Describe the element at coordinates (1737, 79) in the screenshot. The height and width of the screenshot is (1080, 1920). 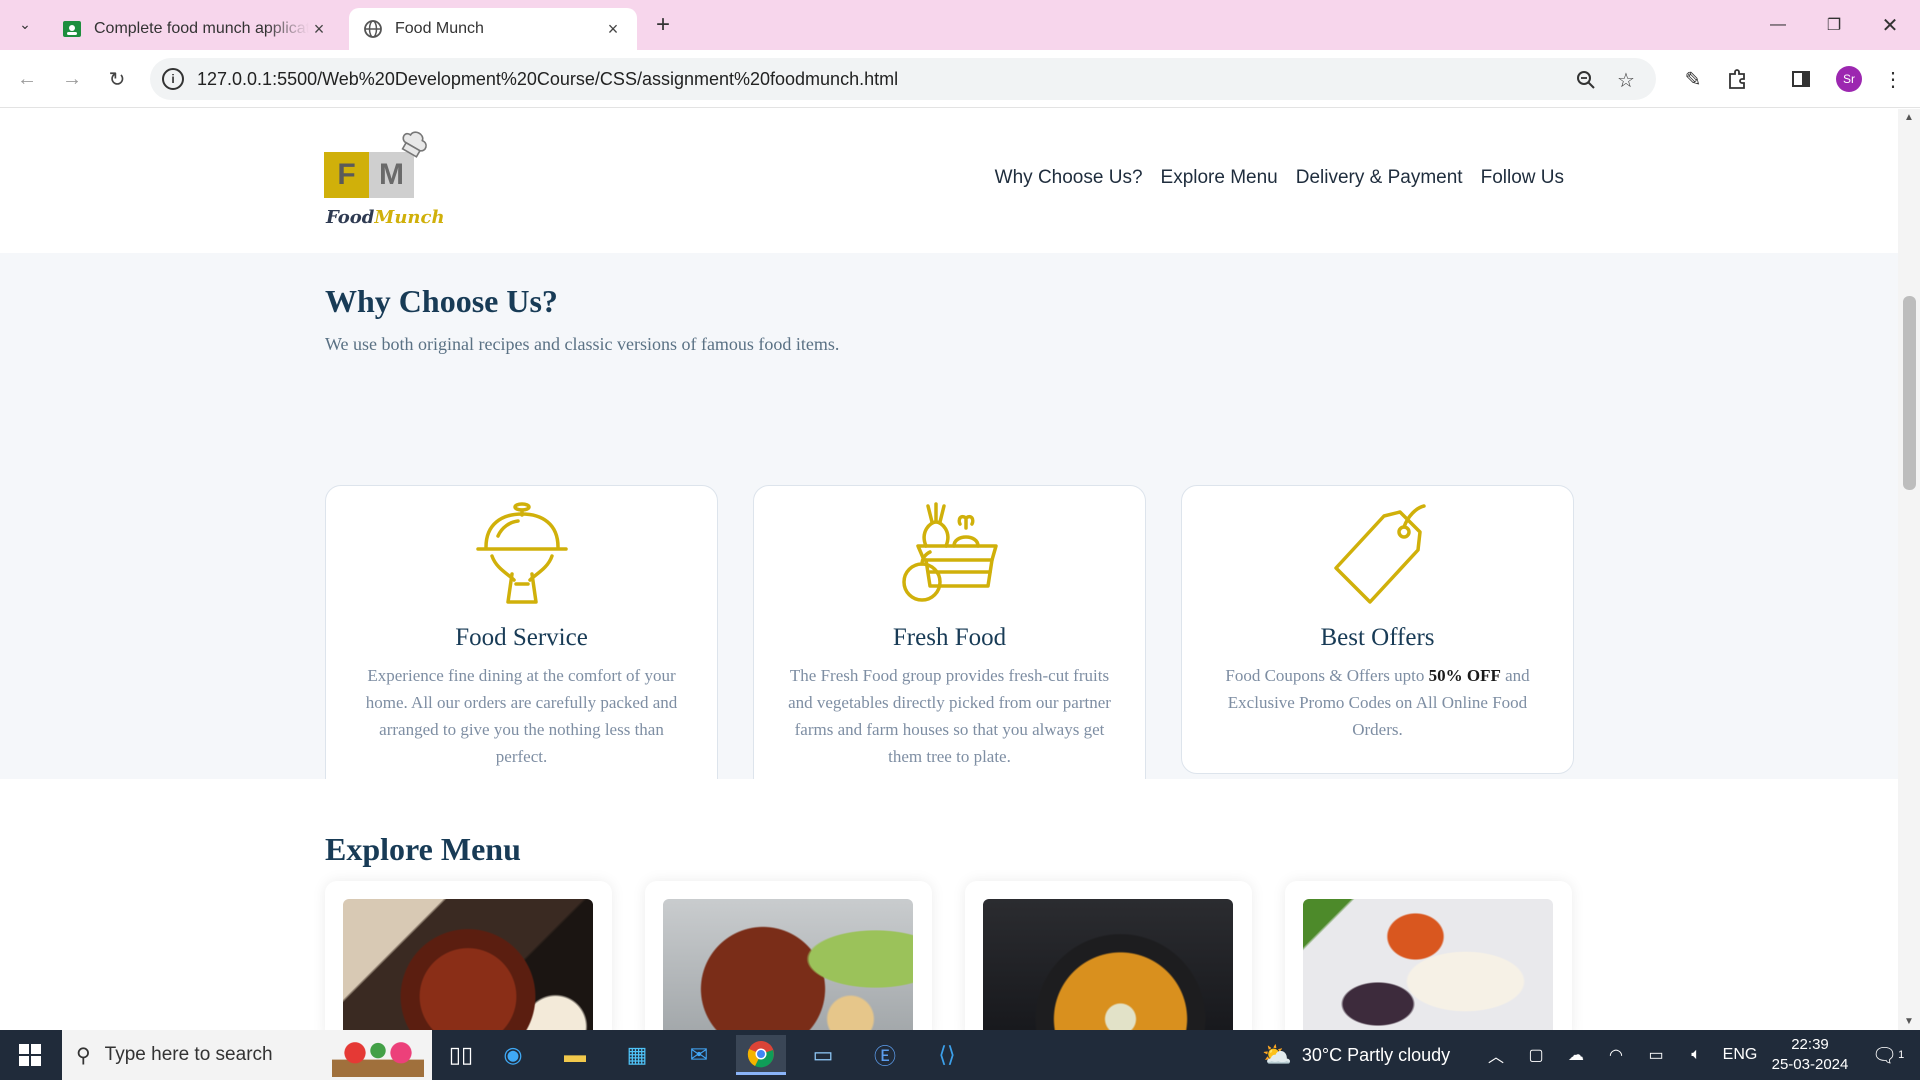
I see `extensions-icon` at that location.